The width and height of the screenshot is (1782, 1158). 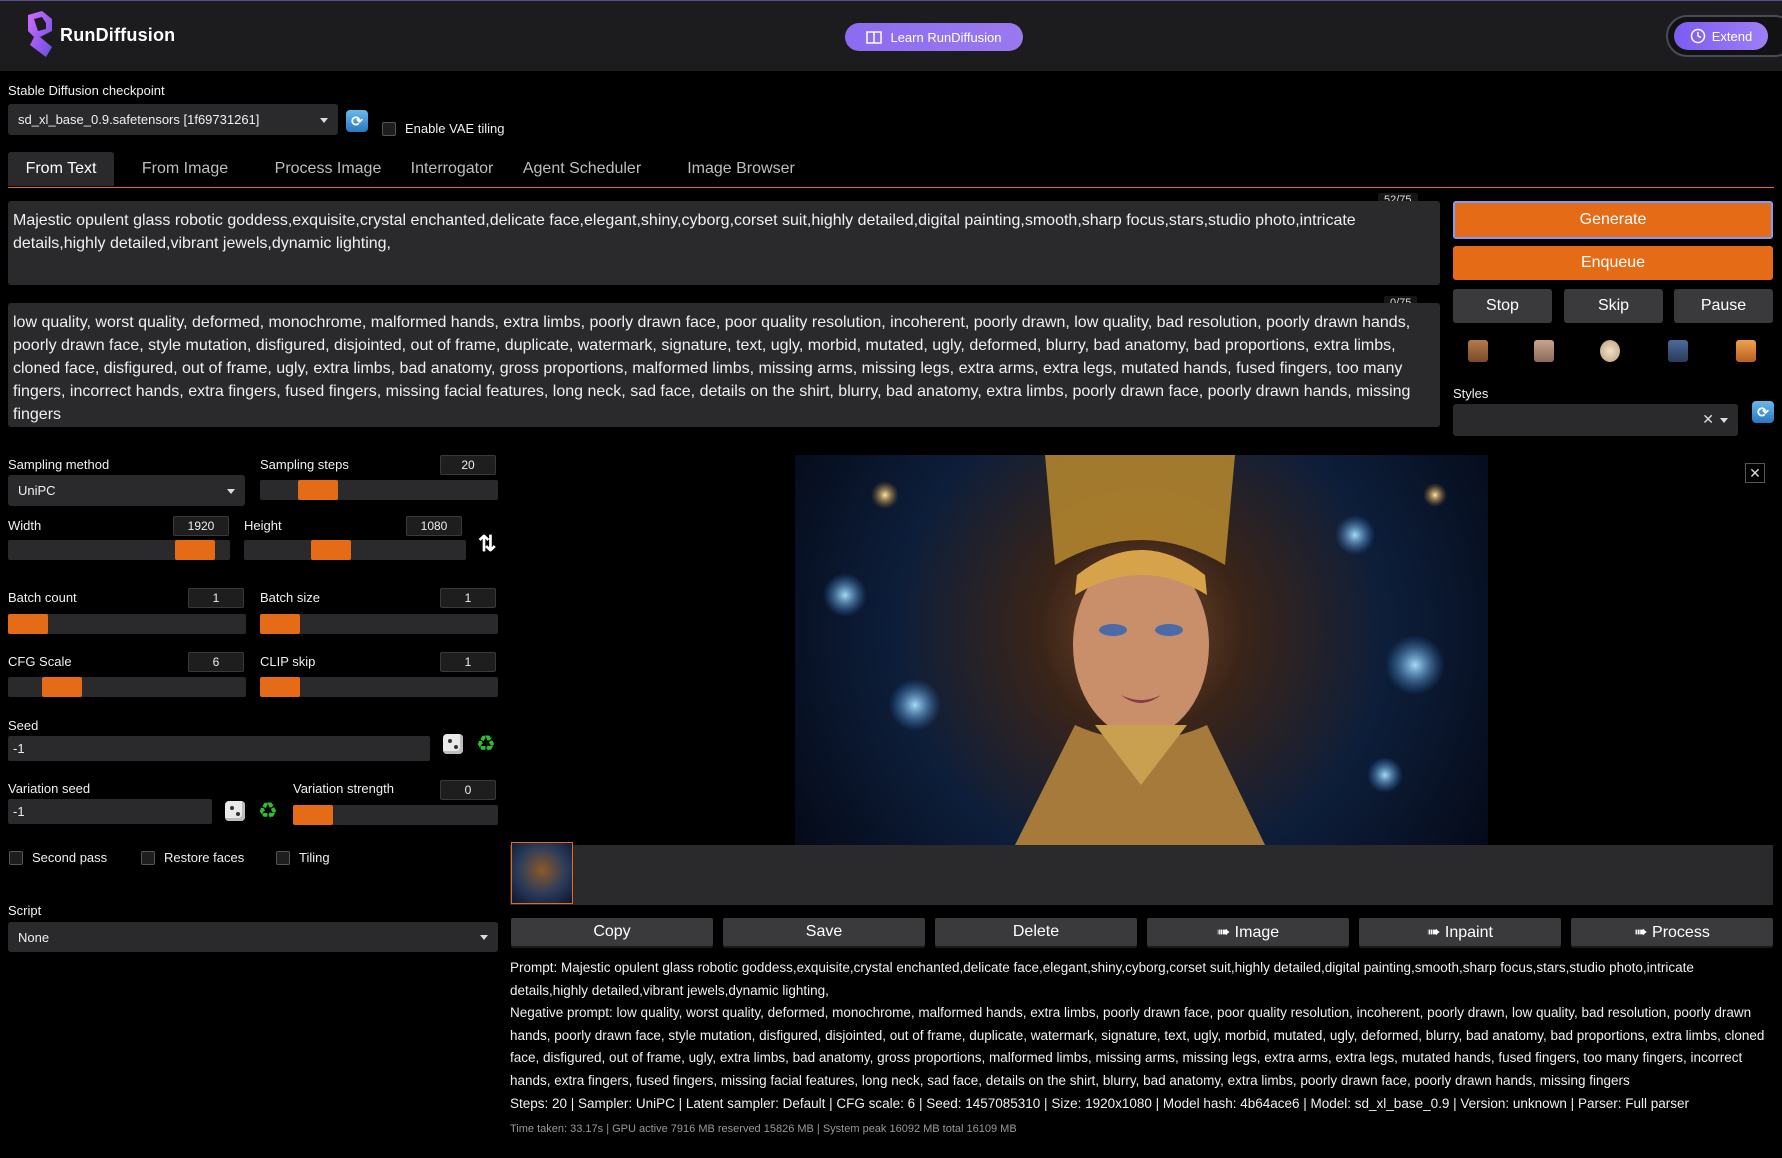 I want to click on batch-count-slider, so click(x=127, y=624).